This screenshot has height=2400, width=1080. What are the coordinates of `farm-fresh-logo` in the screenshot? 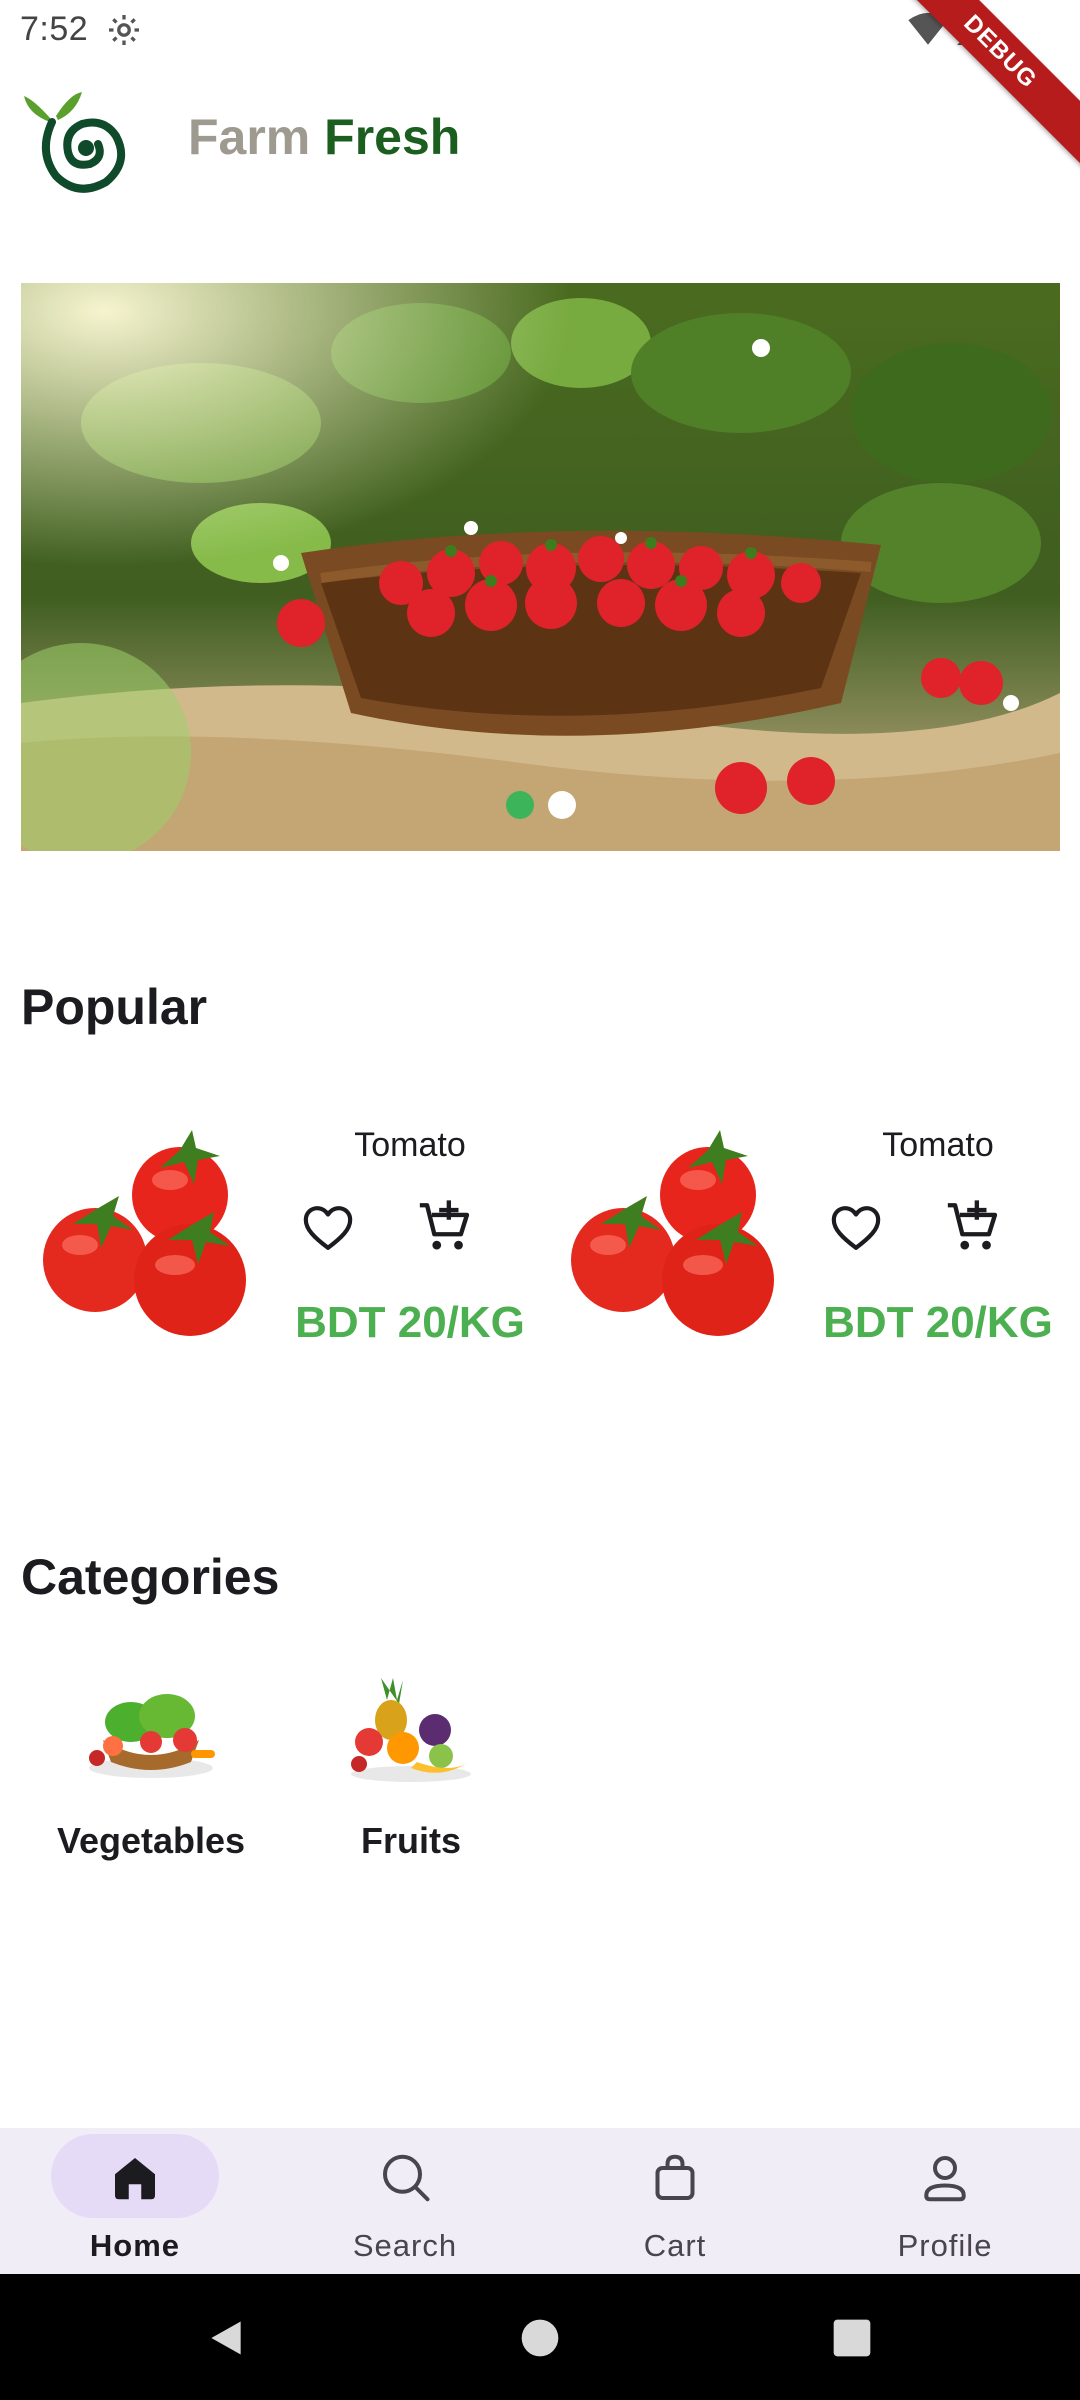 It's located at (75, 142).